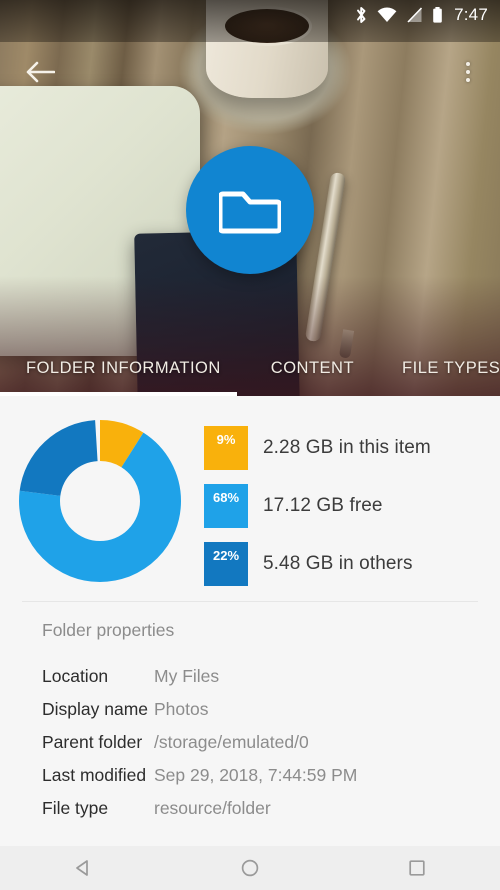  I want to click on back-button, so click(40, 72).